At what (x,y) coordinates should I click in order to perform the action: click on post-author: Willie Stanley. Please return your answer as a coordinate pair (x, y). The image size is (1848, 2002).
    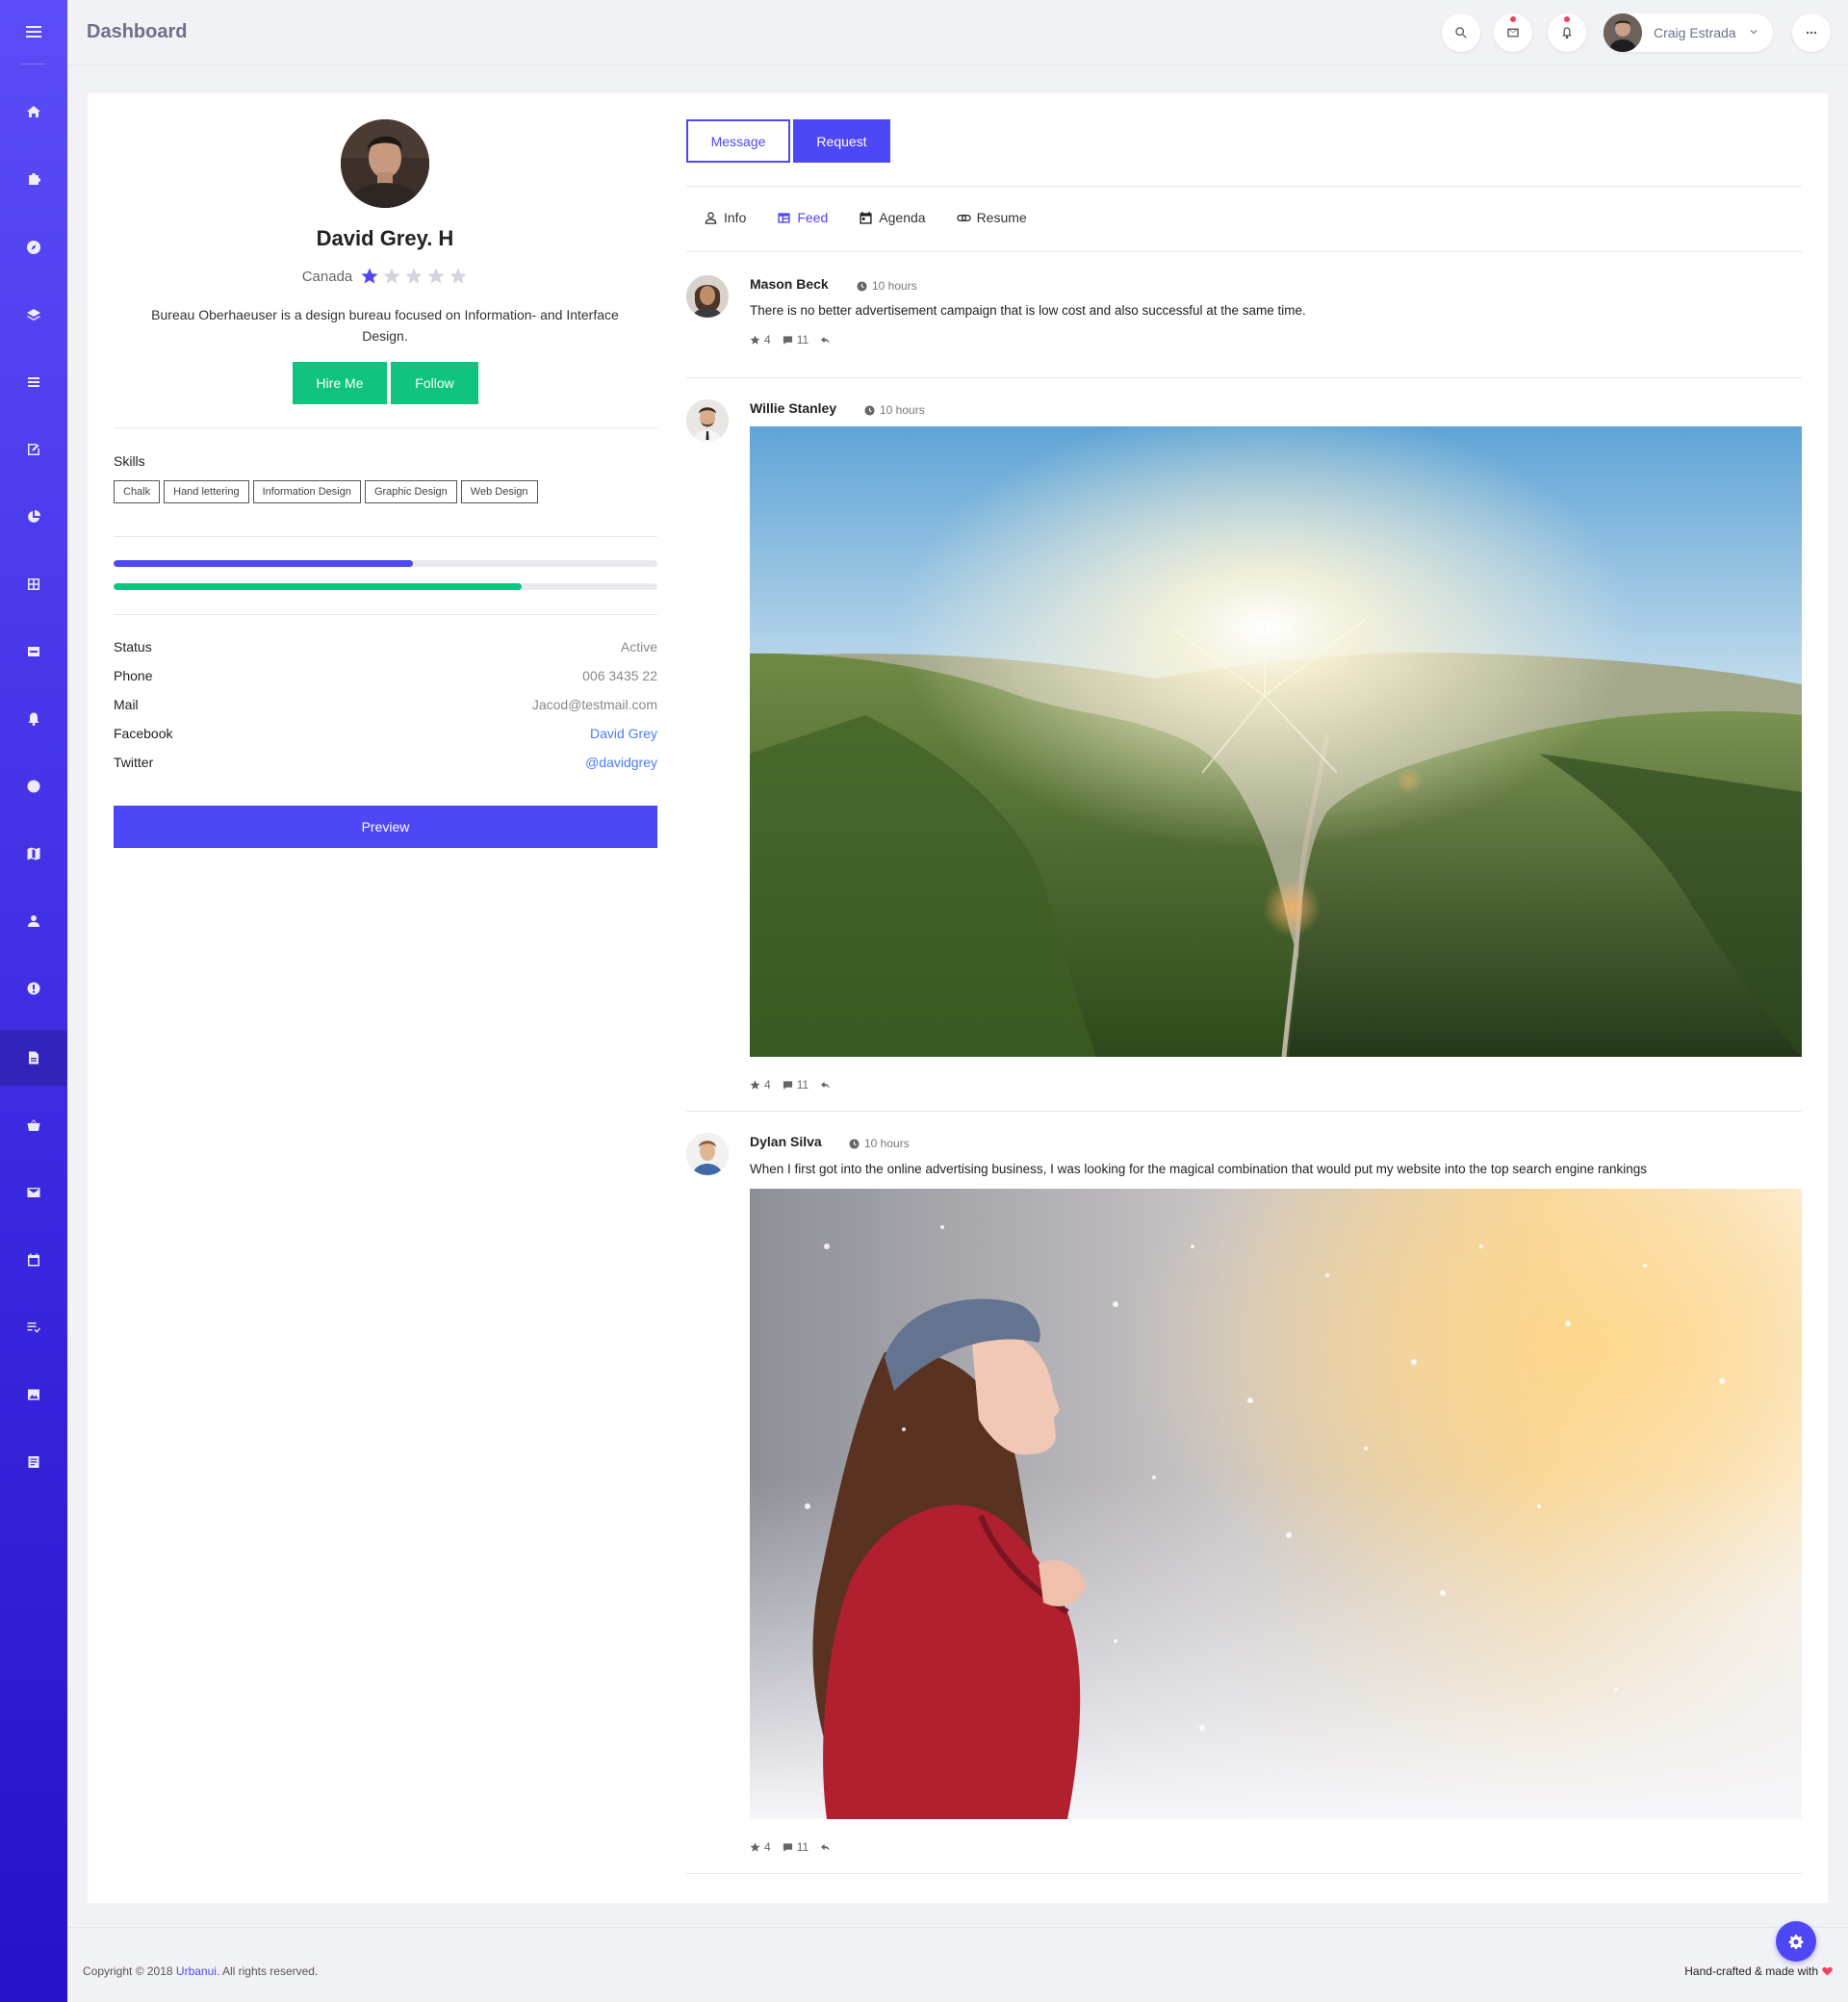
    Looking at the image, I should click on (793, 408).